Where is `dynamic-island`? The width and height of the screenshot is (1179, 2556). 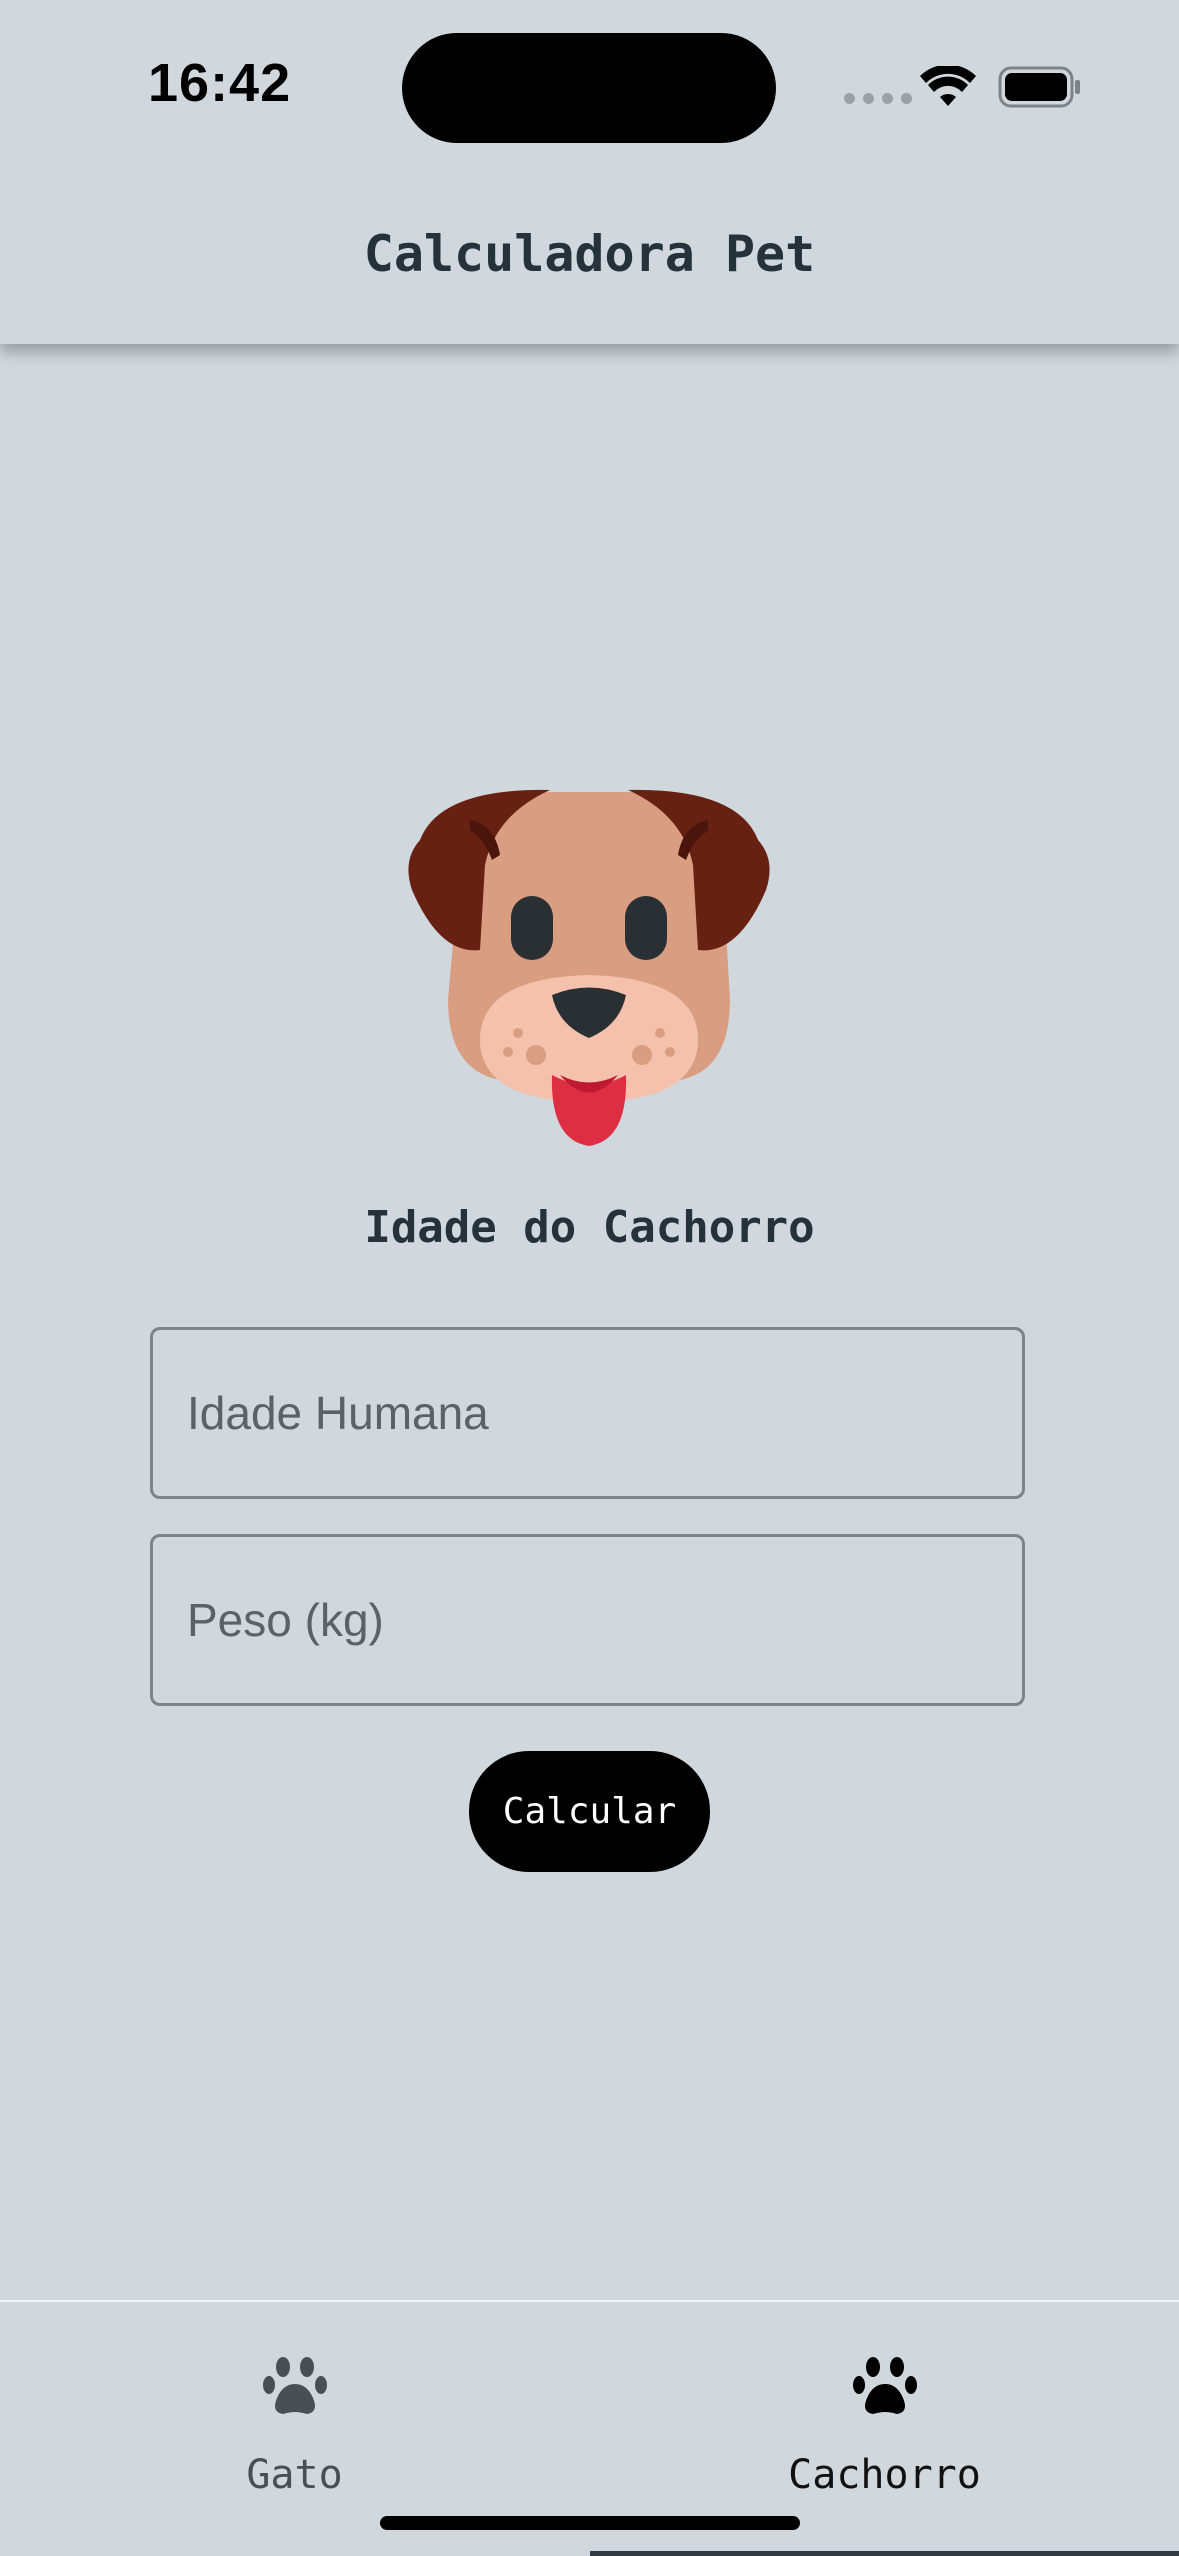 dynamic-island is located at coordinates (589, 88).